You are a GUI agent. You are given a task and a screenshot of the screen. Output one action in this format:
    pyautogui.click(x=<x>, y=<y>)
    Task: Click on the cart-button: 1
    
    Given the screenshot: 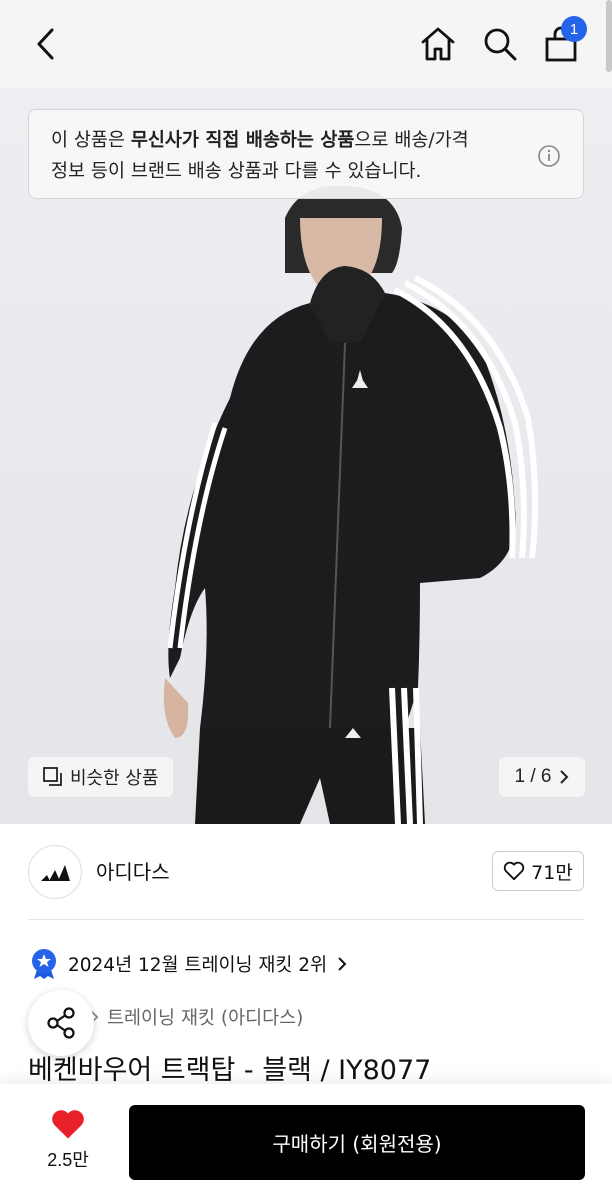 What is the action you would take?
    pyautogui.click(x=562, y=42)
    